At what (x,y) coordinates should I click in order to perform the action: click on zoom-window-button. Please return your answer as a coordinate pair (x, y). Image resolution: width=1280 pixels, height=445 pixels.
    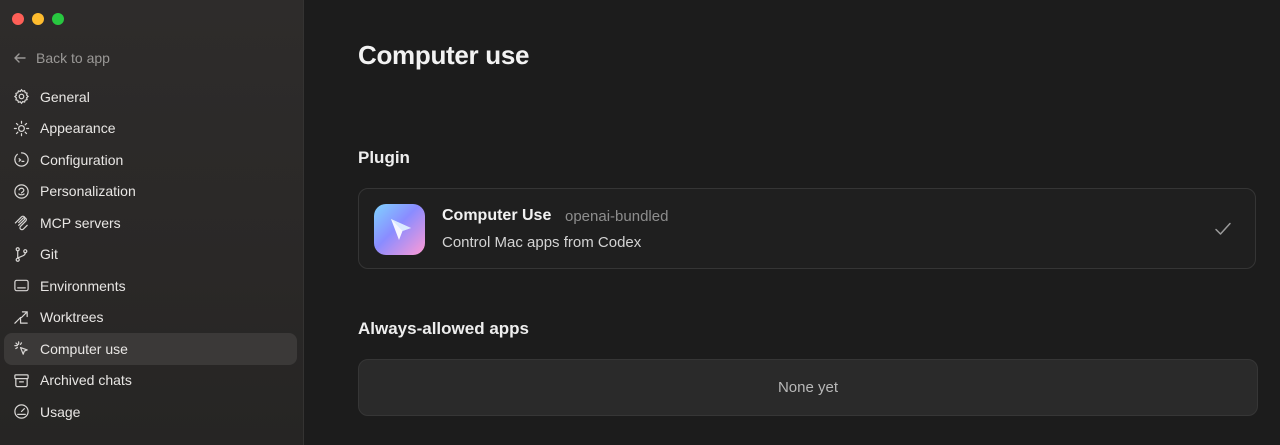
    Looking at the image, I should click on (58, 19).